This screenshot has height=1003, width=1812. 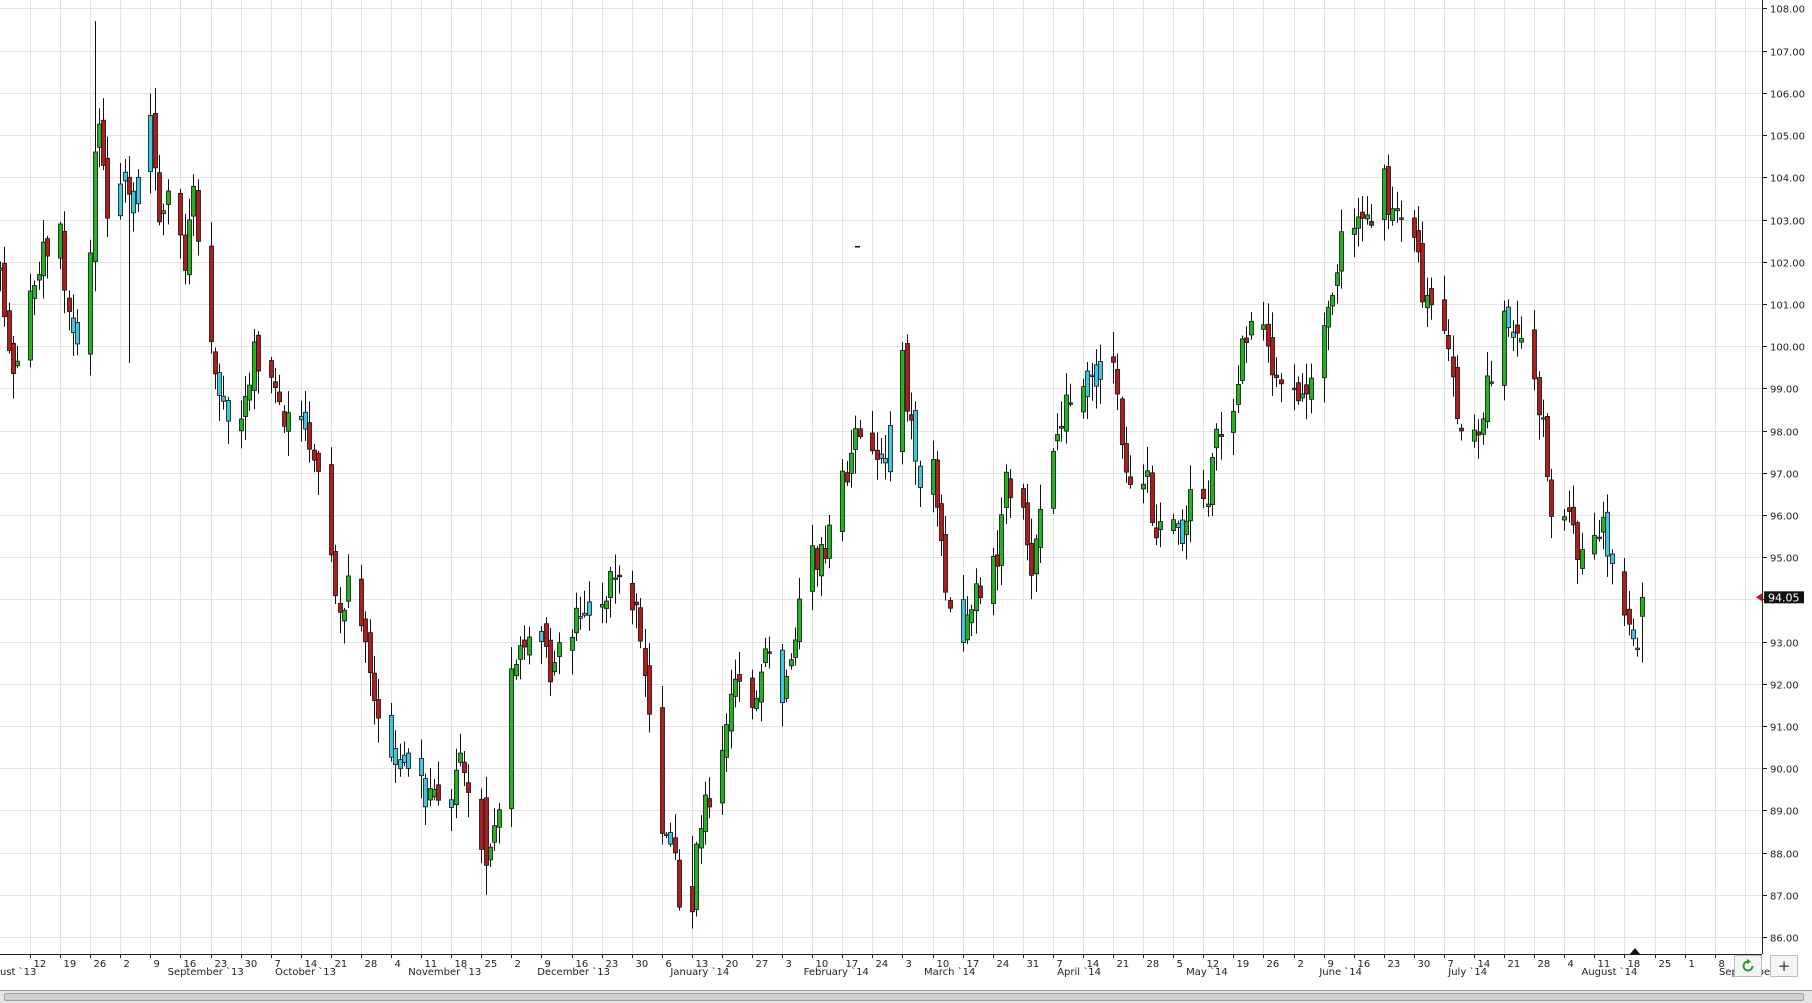 I want to click on price-axis-label: 86.00, so click(x=1784, y=939).